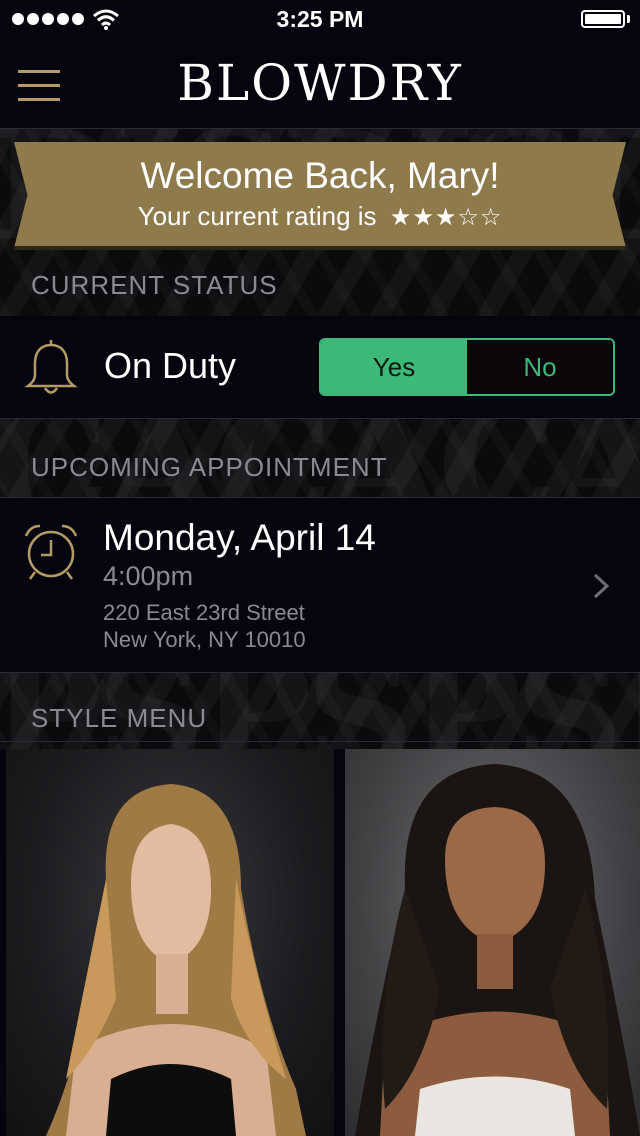 Image resolution: width=640 pixels, height=1136 pixels. Describe the element at coordinates (394, 367) in the screenshot. I see `duty-yes-option: Yes` at that location.